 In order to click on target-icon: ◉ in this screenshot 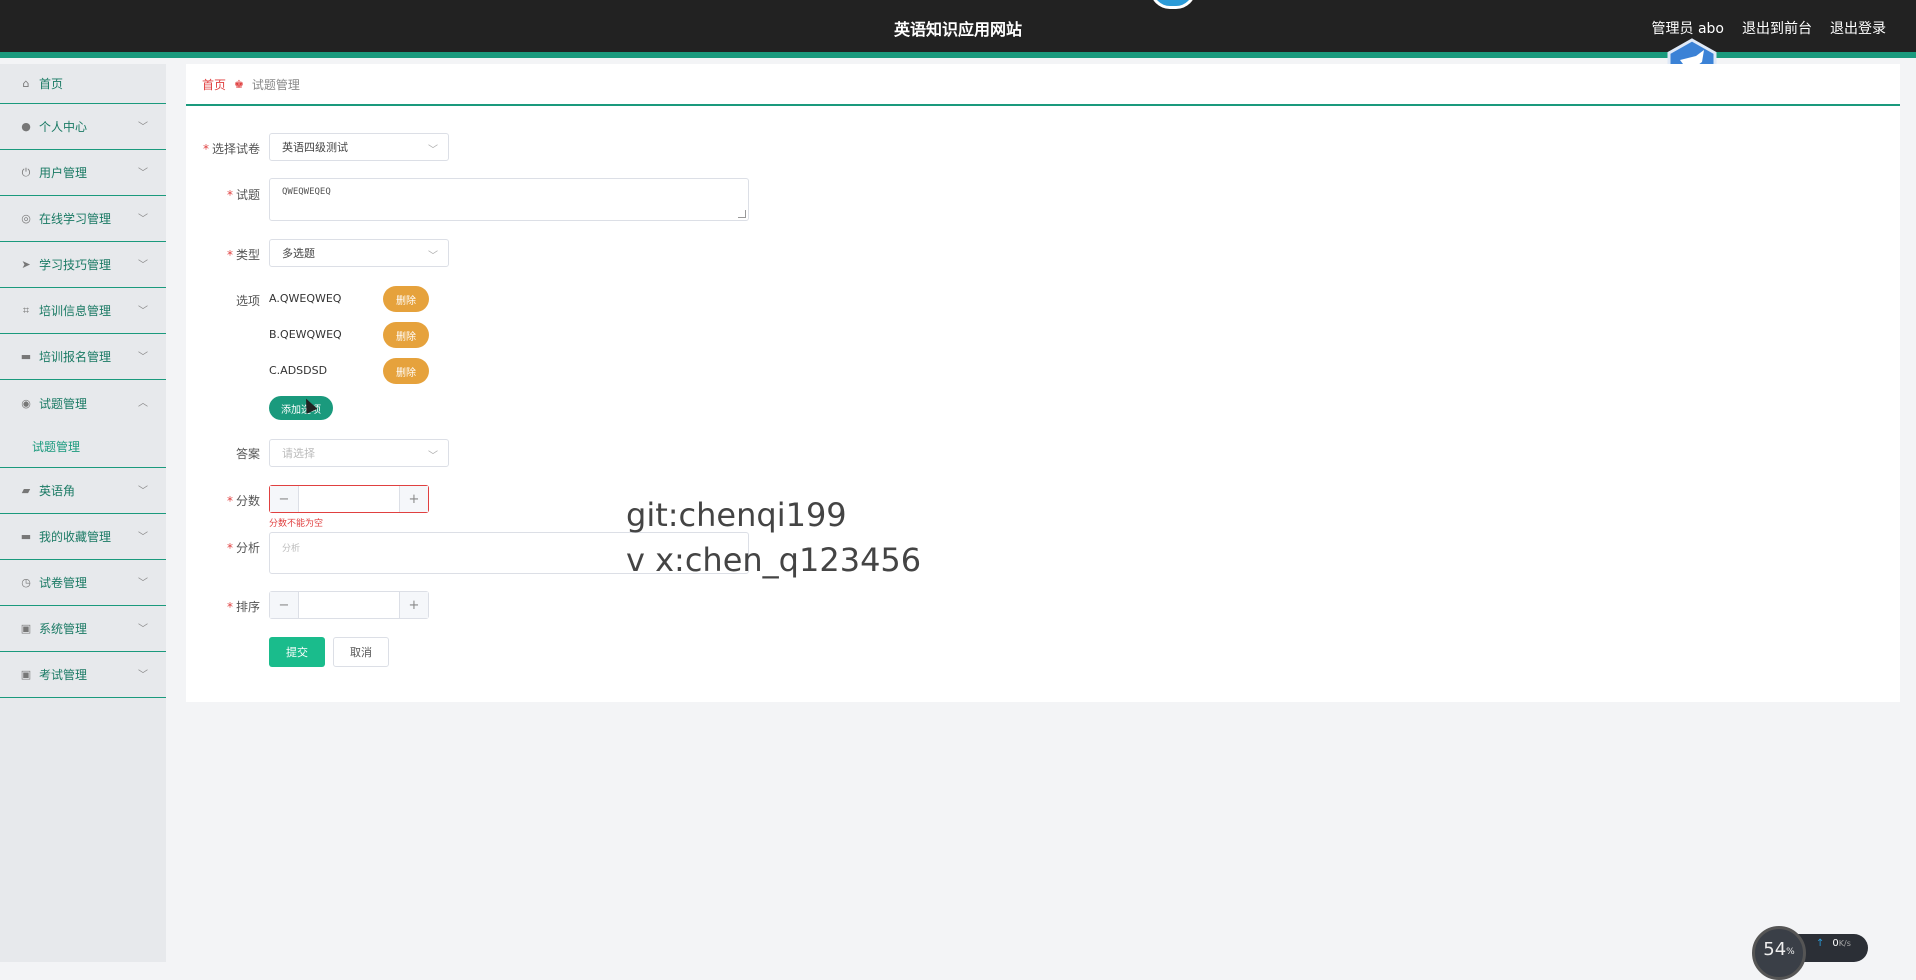, I will do `click(26, 403)`.